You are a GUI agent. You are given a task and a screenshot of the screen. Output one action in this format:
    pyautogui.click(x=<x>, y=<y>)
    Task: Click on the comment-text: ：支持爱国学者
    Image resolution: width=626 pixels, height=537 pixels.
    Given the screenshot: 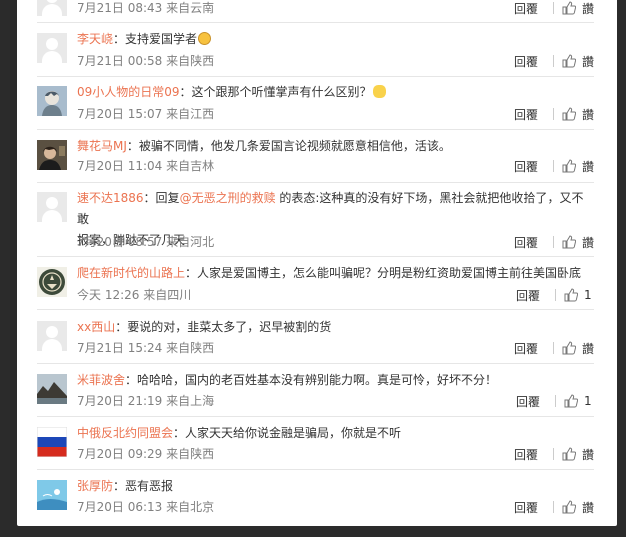 What is the action you would take?
    pyautogui.click(x=155, y=39)
    